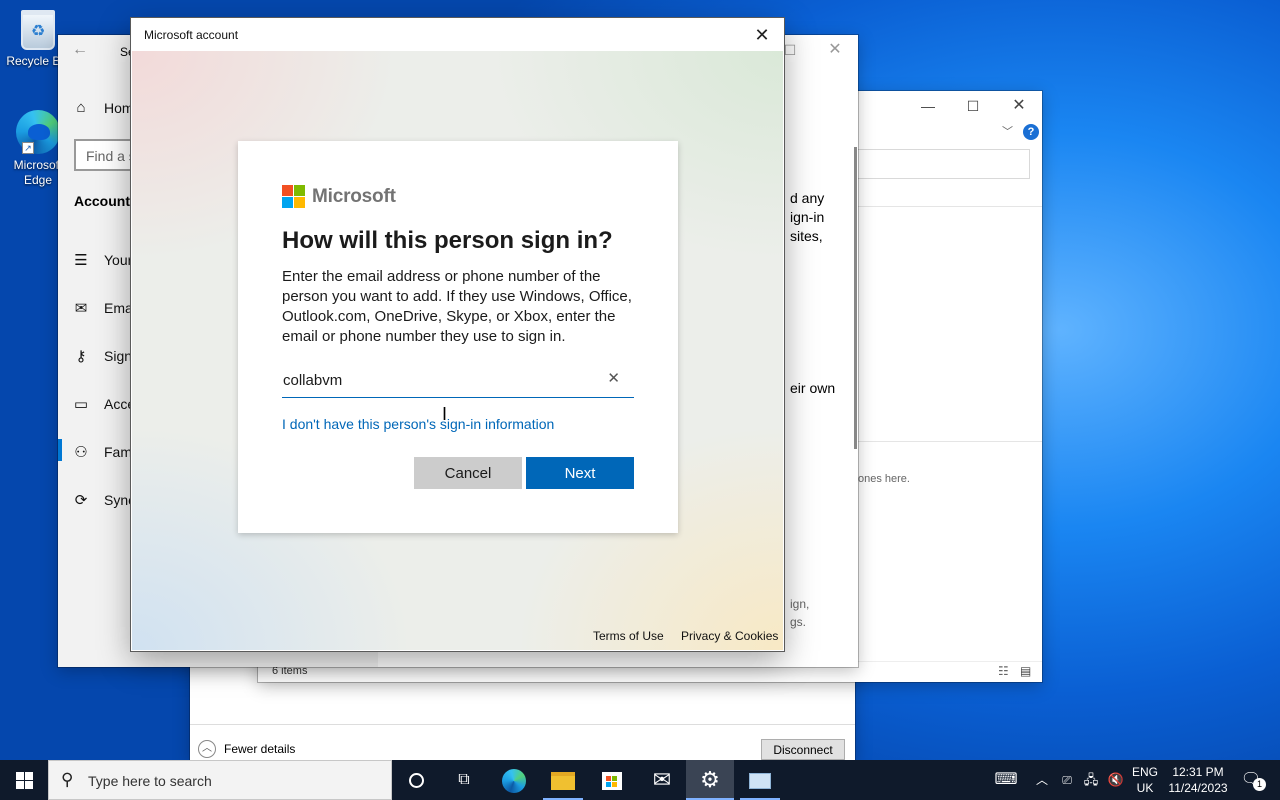 This screenshot has width=1280, height=800. What do you see at coordinates (67, 779) in the screenshot?
I see `search-icon: ⚲` at bounding box center [67, 779].